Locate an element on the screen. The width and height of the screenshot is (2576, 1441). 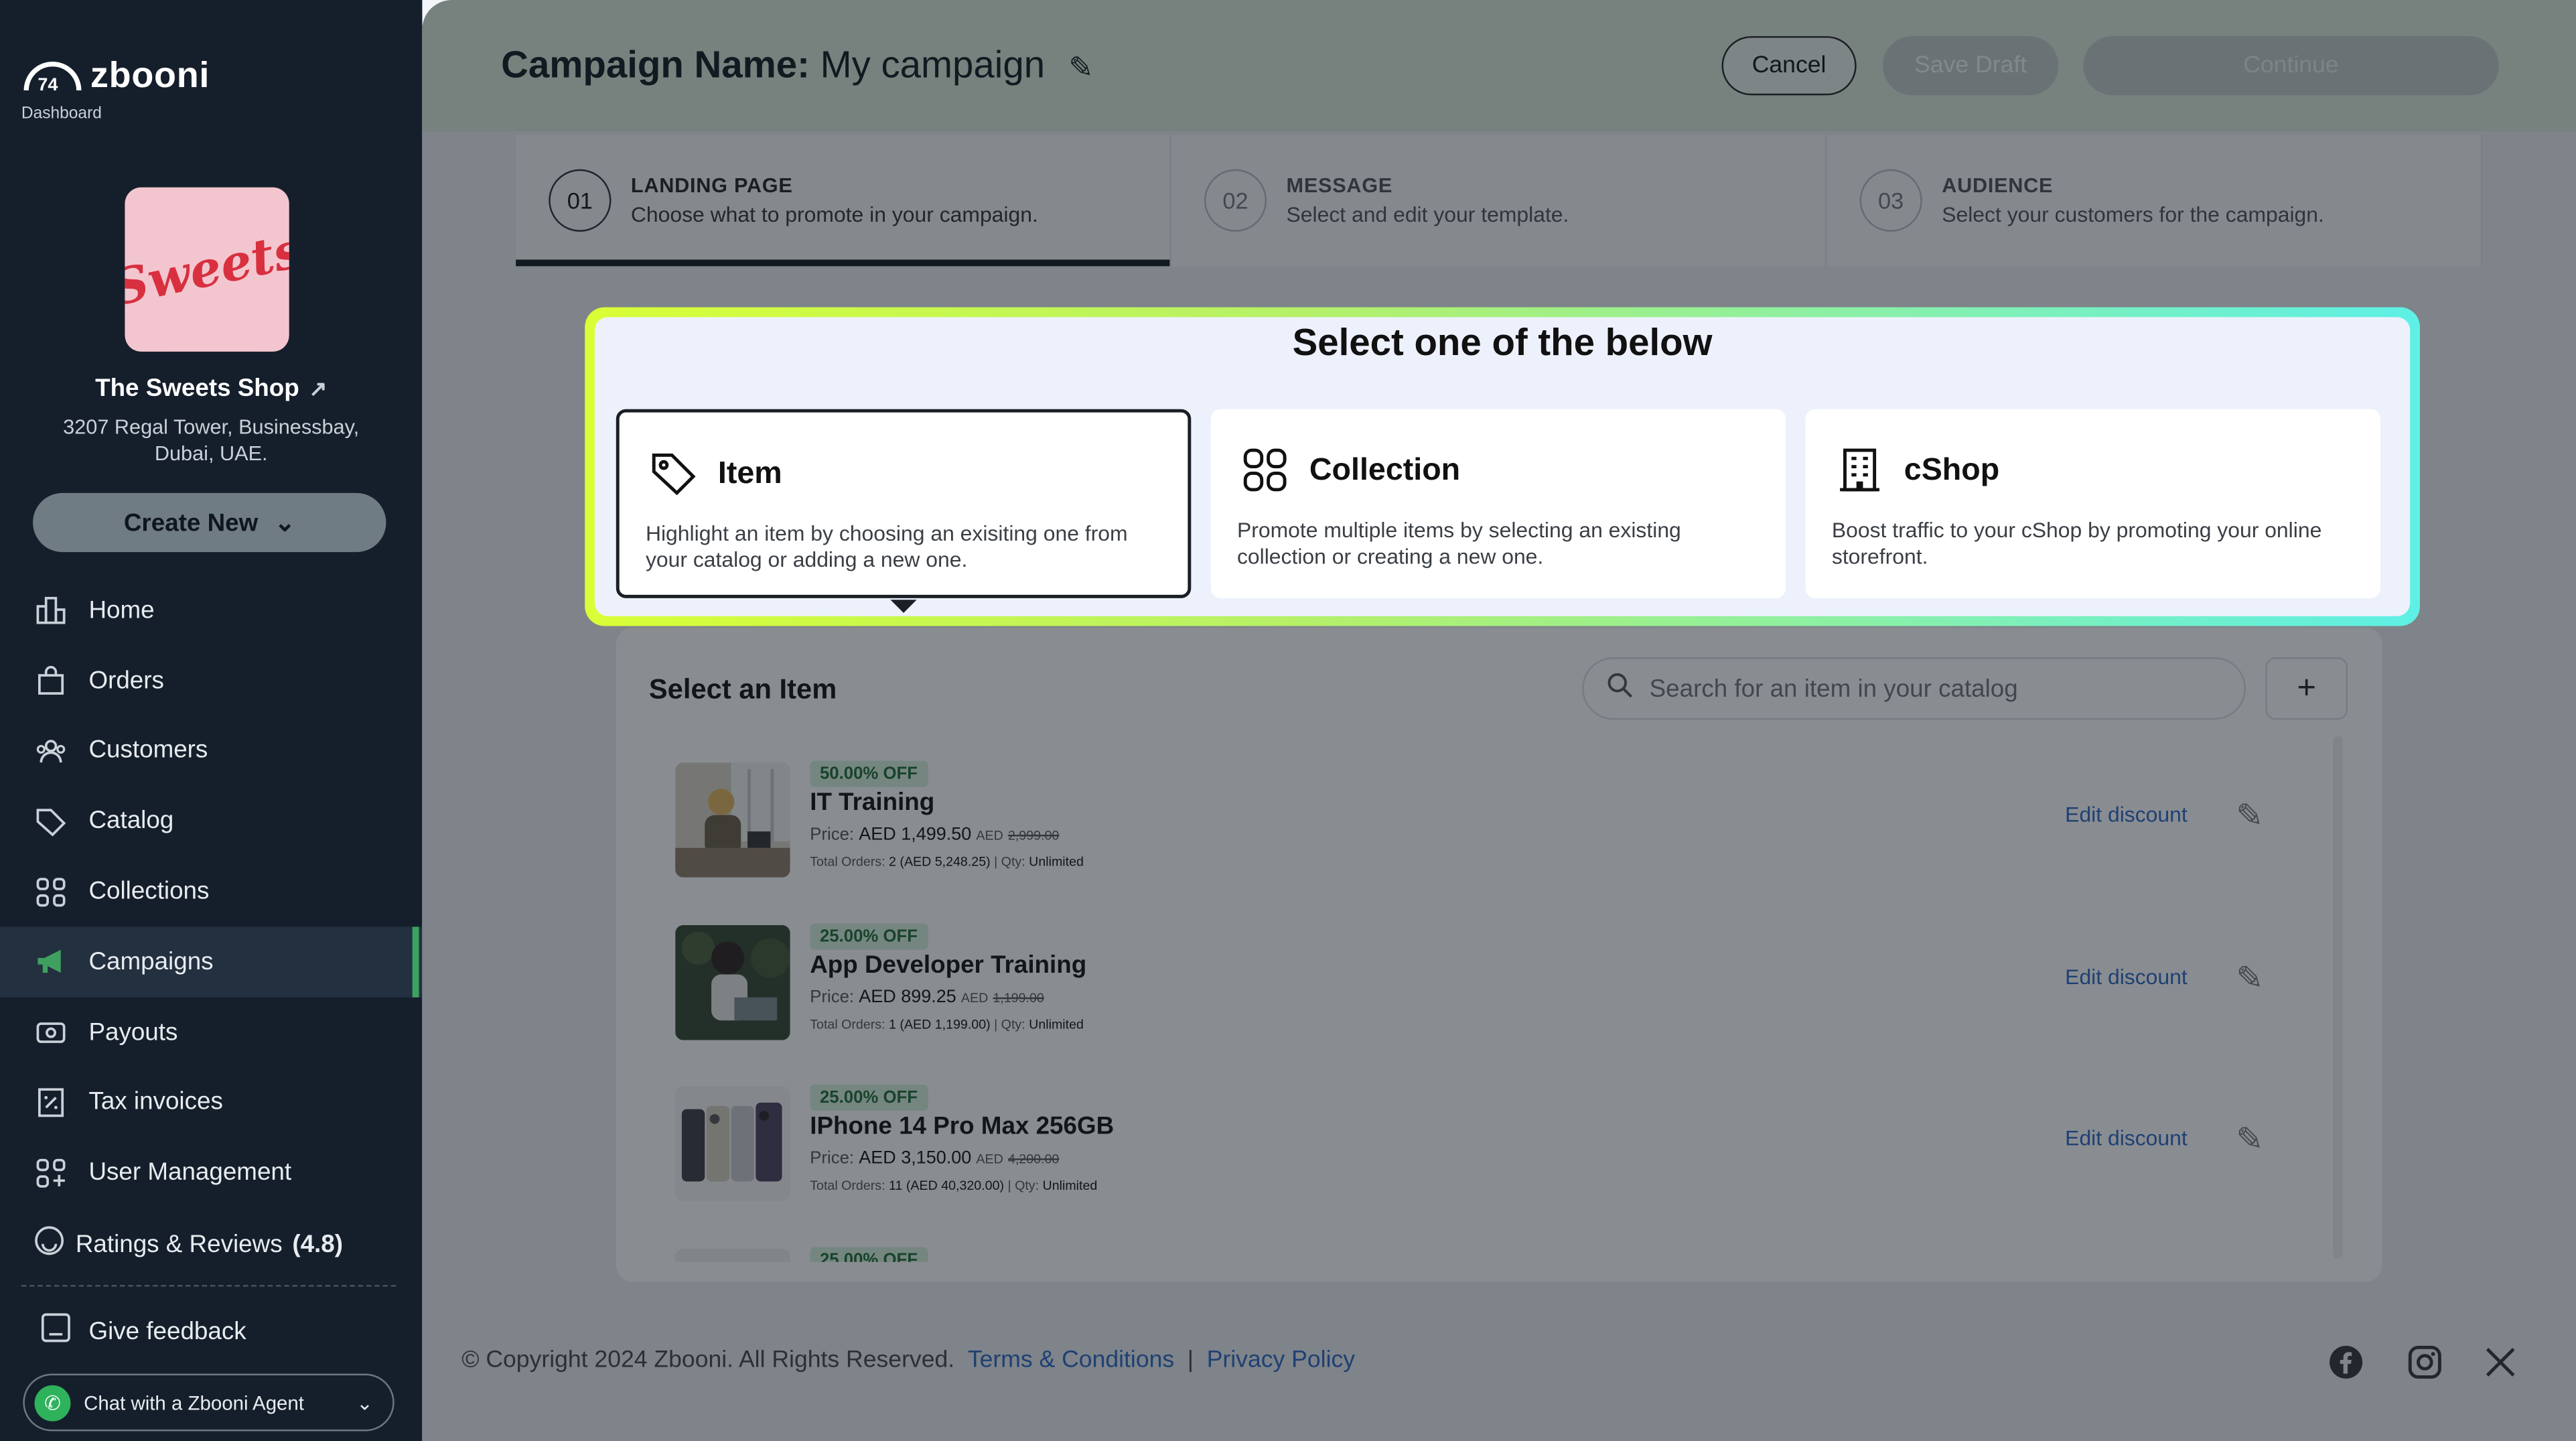
shop-logo-text: Sweets is located at coordinates (207, 269).